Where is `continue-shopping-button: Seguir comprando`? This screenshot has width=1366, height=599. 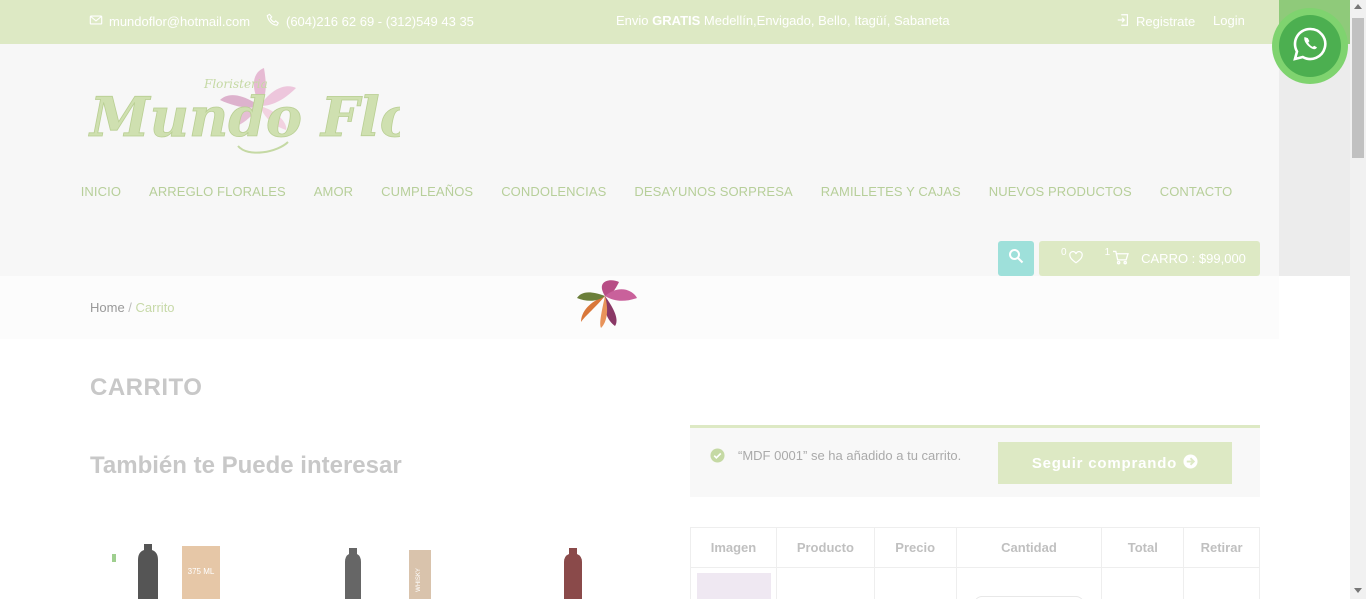
continue-shopping-button: Seguir comprando is located at coordinates (1115, 463).